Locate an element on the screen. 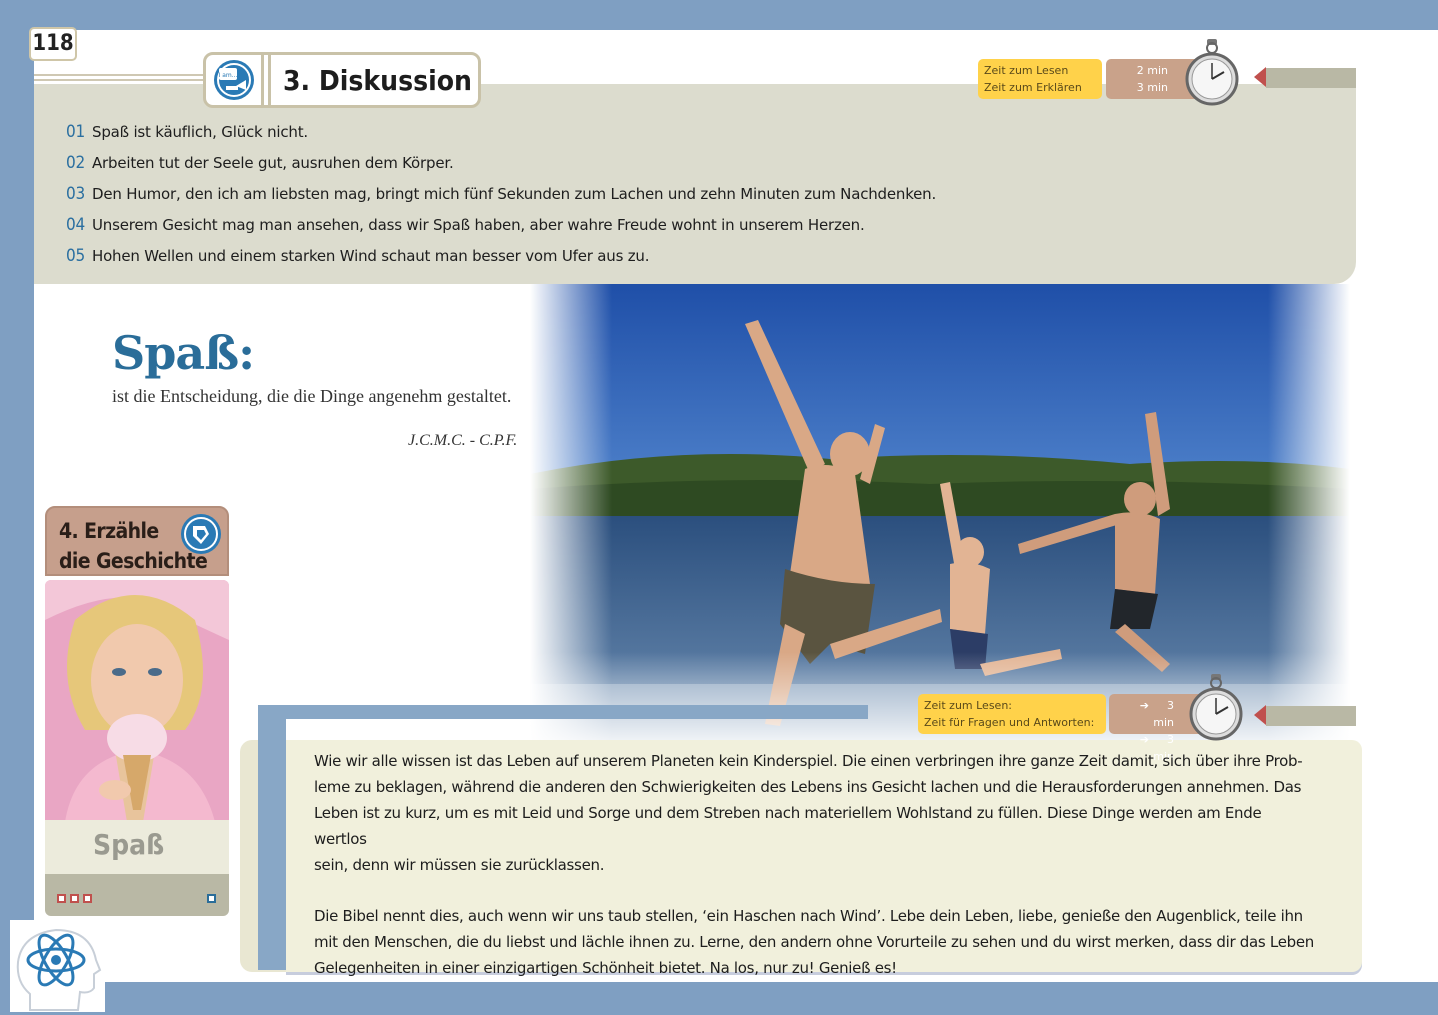  discussion-title: 3. Diskussion is located at coordinates (370, 80).